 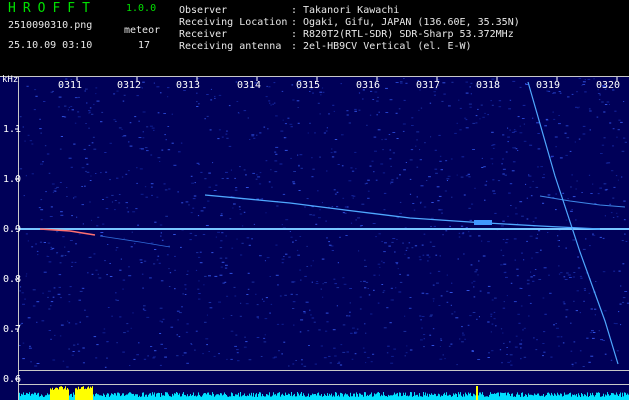 I want to click on freq-label: 1.0, so click(x=12, y=179).